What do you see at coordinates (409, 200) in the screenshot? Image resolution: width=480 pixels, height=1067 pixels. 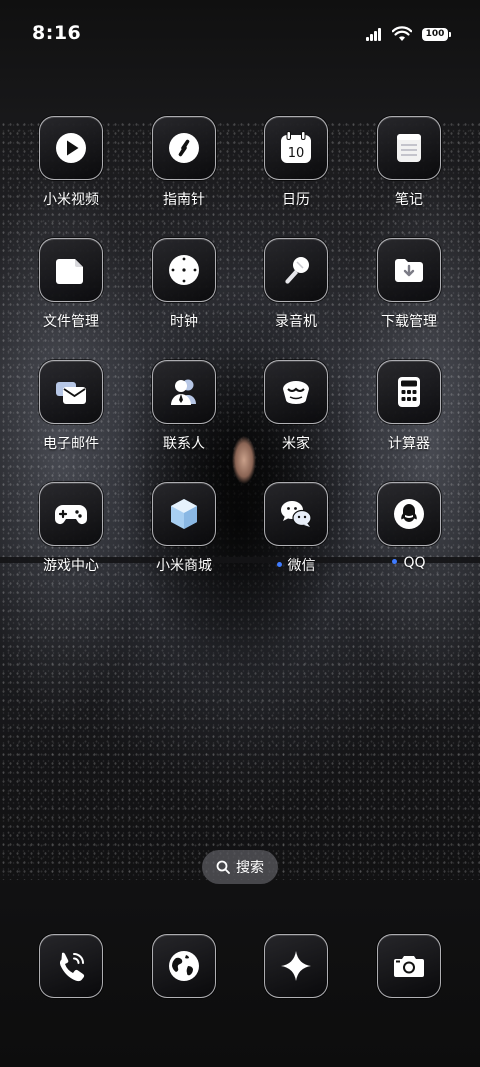 I see `app-label: 笔记` at bounding box center [409, 200].